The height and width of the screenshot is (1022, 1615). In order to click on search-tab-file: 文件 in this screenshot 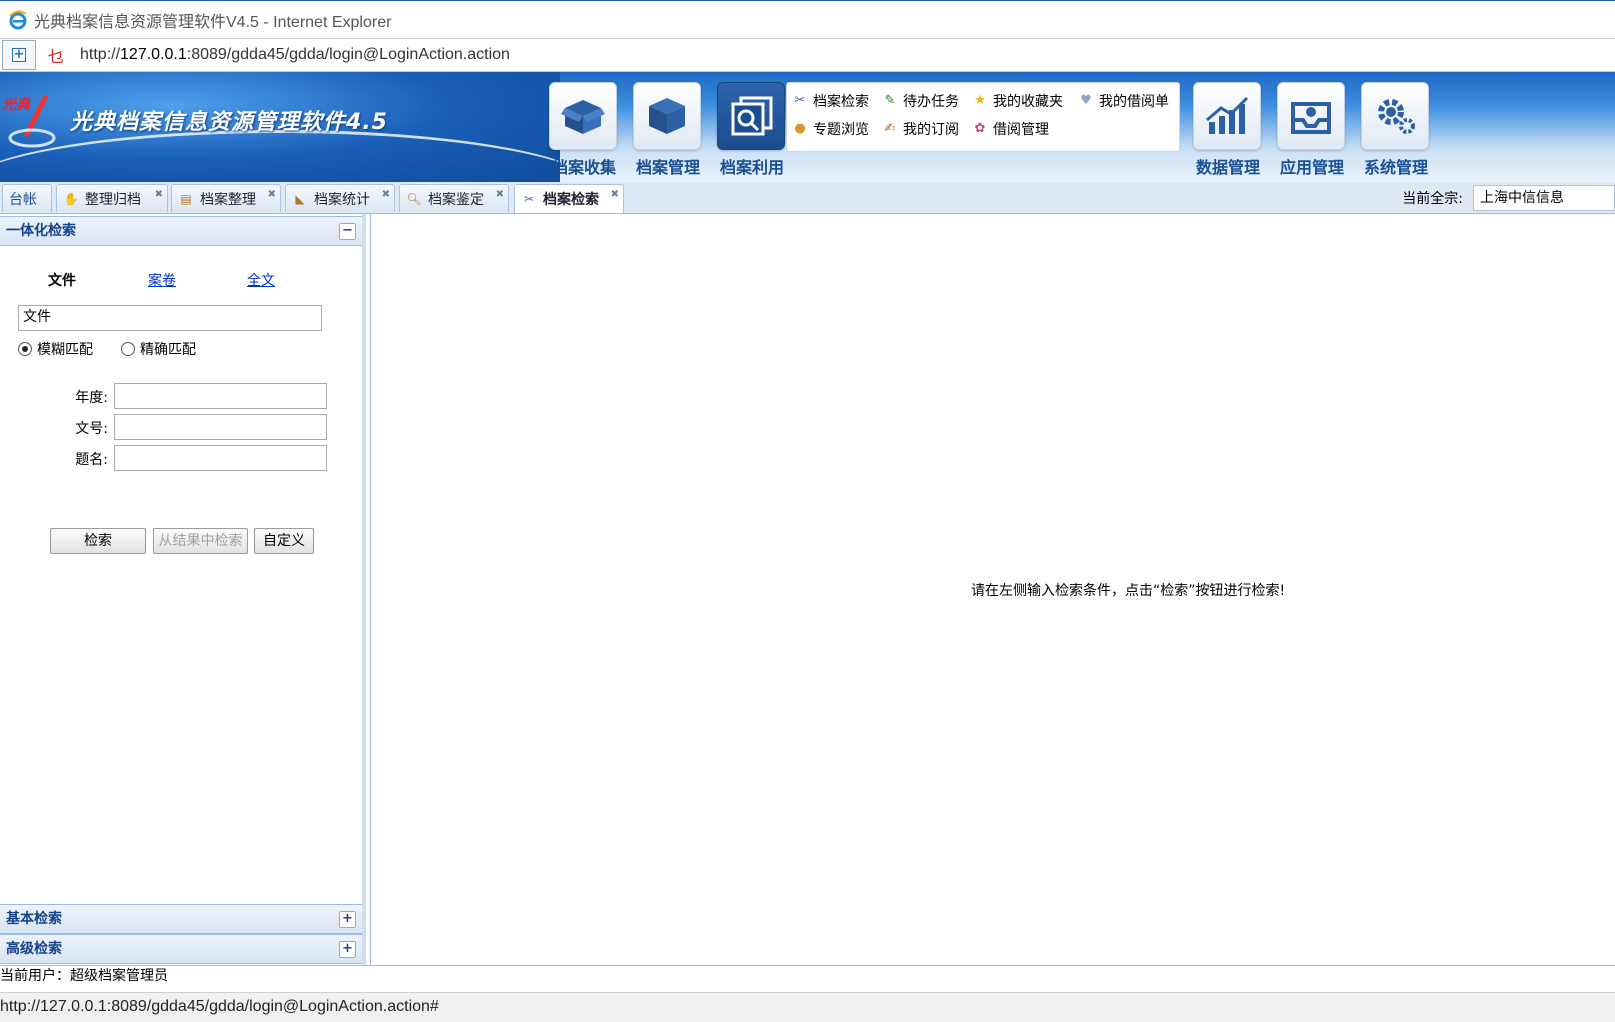, I will do `click(62, 280)`.